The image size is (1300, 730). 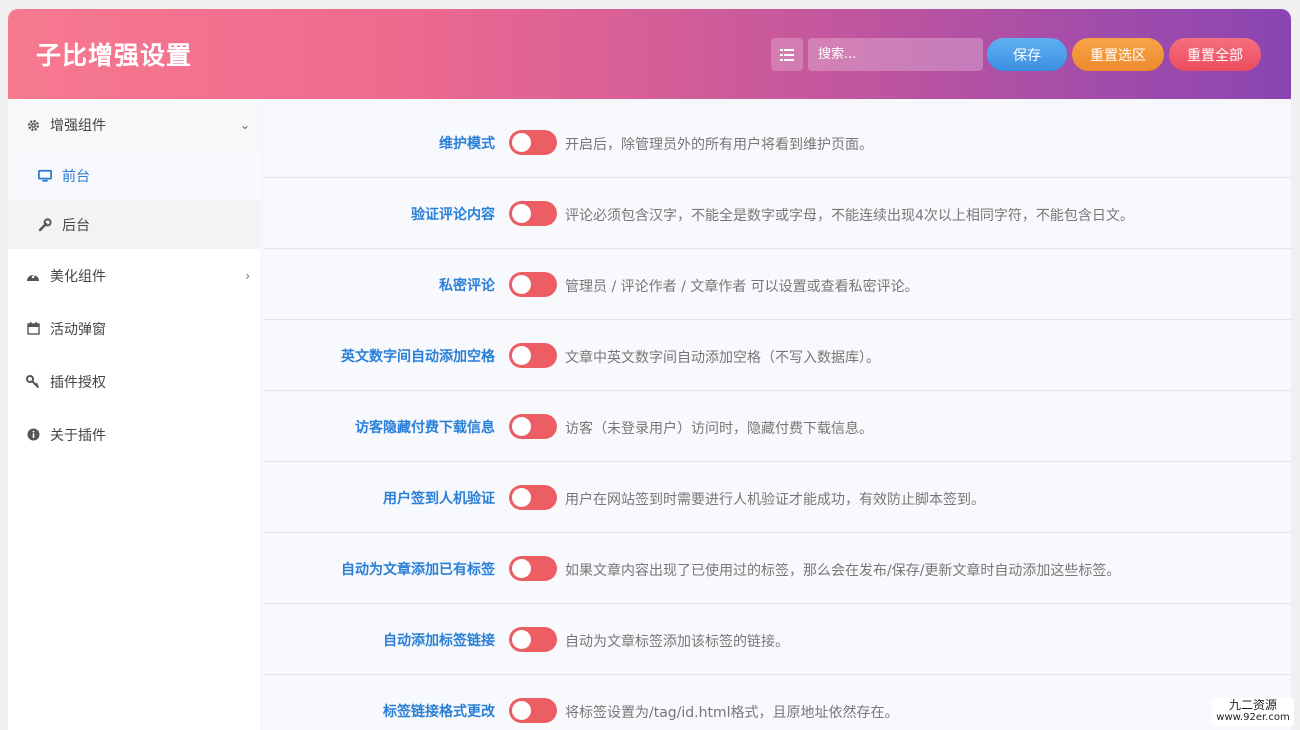 What do you see at coordinates (33, 125) in the screenshot?
I see `gear-icon` at bounding box center [33, 125].